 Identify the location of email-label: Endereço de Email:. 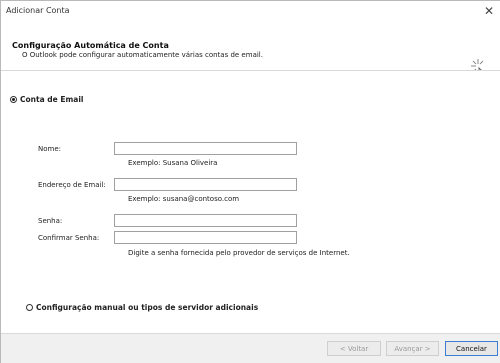
(72, 185).